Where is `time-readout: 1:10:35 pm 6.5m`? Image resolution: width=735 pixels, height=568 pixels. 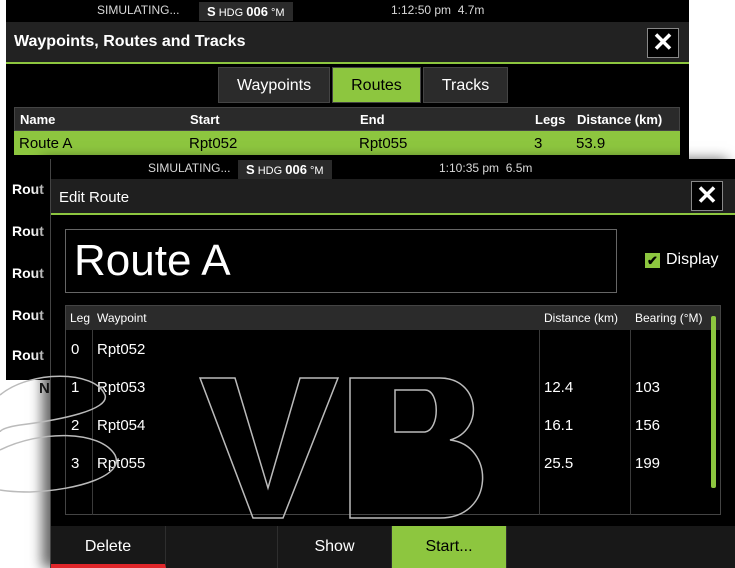 time-readout: 1:10:35 pm 6.5m is located at coordinates (486, 168).